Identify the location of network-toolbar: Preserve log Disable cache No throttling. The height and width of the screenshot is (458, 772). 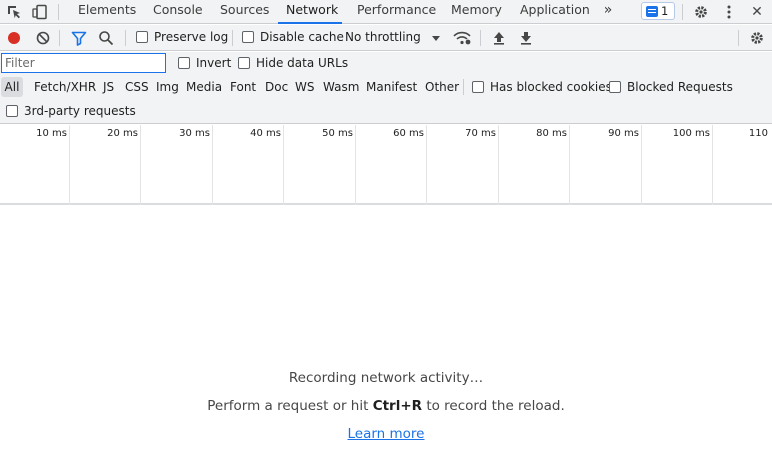
(386, 38).